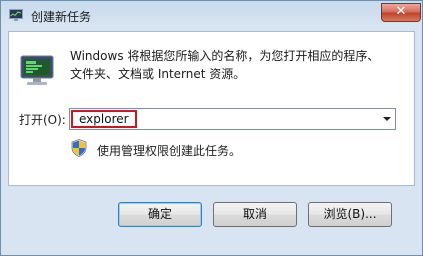 The width and height of the screenshot is (423, 256). What do you see at coordinates (42, 120) in the screenshot?
I see `open-label: 打开(O):` at bounding box center [42, 120].